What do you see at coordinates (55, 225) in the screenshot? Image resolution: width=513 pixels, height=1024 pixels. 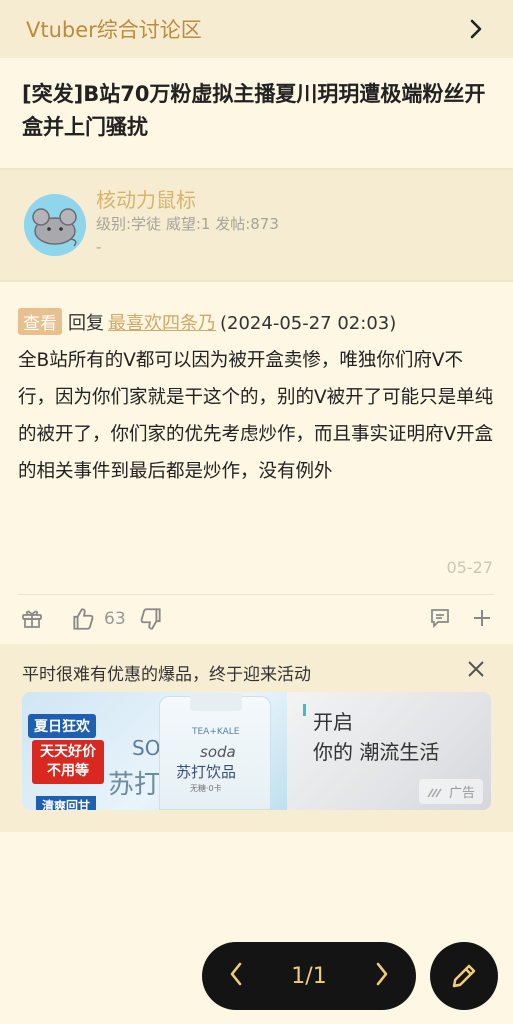 I see `avatar` at bounding box center [55, 225].